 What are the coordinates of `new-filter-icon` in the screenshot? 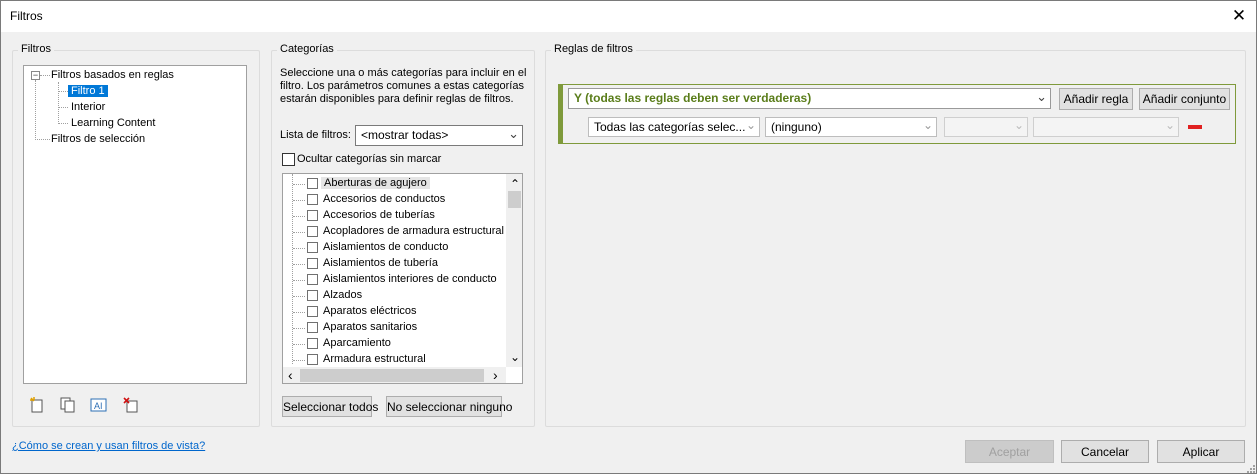 It's located at (38, 405).